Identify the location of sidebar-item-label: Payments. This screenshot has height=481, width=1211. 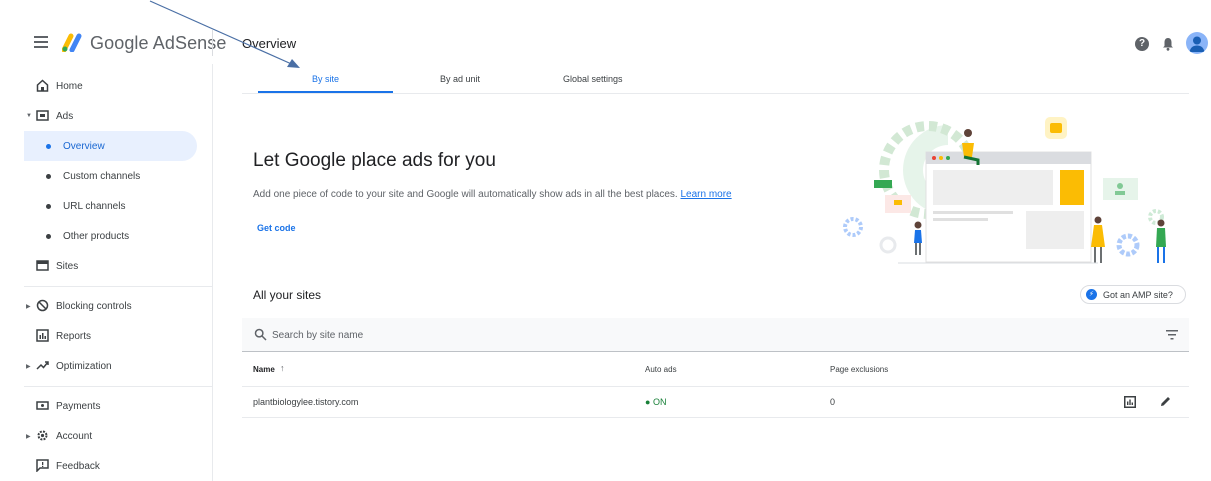
(78, 406).